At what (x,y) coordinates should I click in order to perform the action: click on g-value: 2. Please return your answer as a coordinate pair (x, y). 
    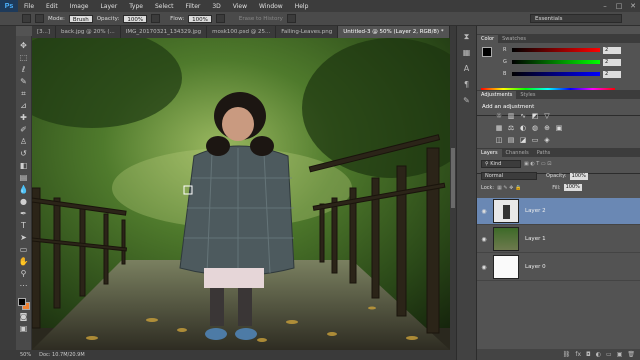
    Looking at the image, I should click on (612, 62).